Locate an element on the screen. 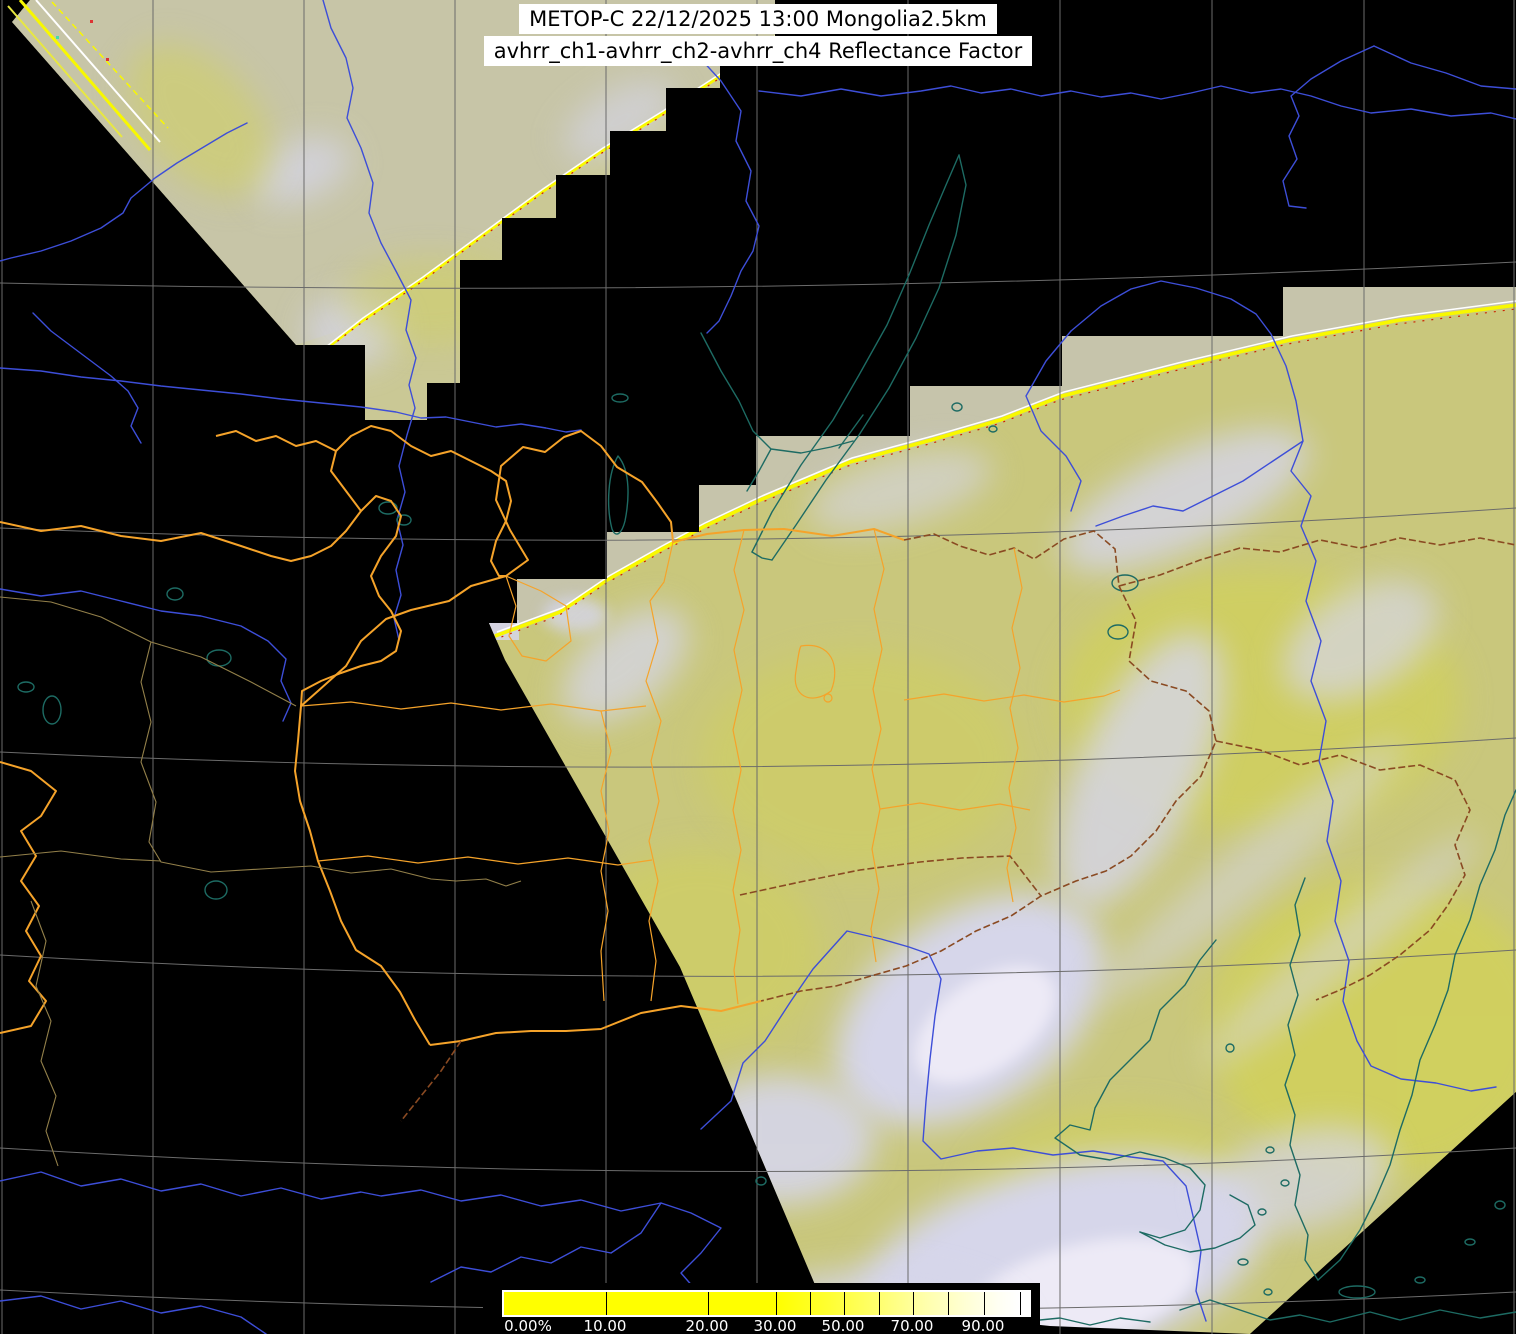 The height and width of the screenshot is (1334, 1516). colorbar-label-90: 90.00 is located at coordinates (983, 1325).